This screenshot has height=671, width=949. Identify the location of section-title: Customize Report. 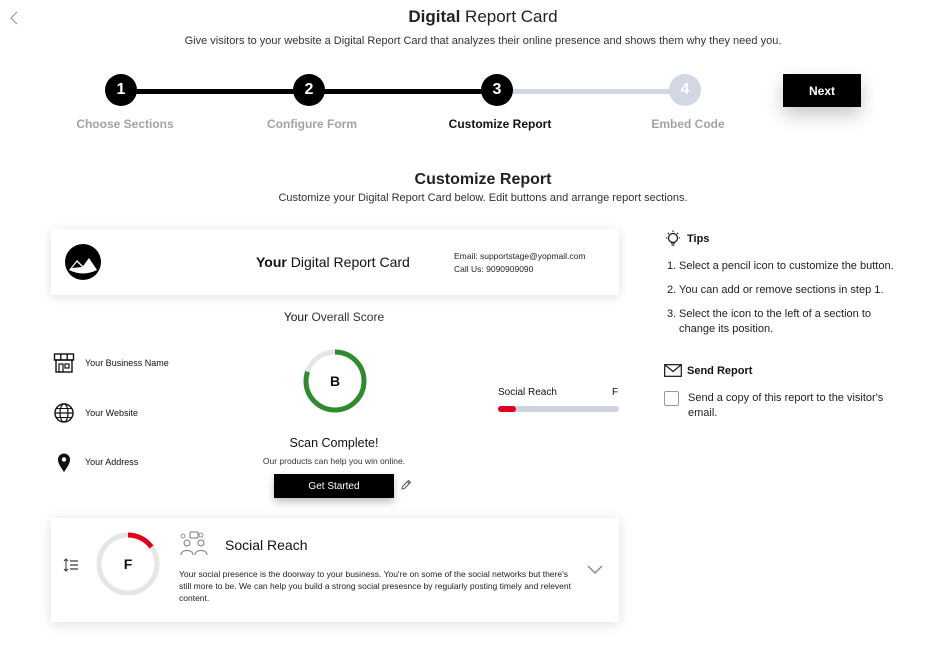
(483, 179).